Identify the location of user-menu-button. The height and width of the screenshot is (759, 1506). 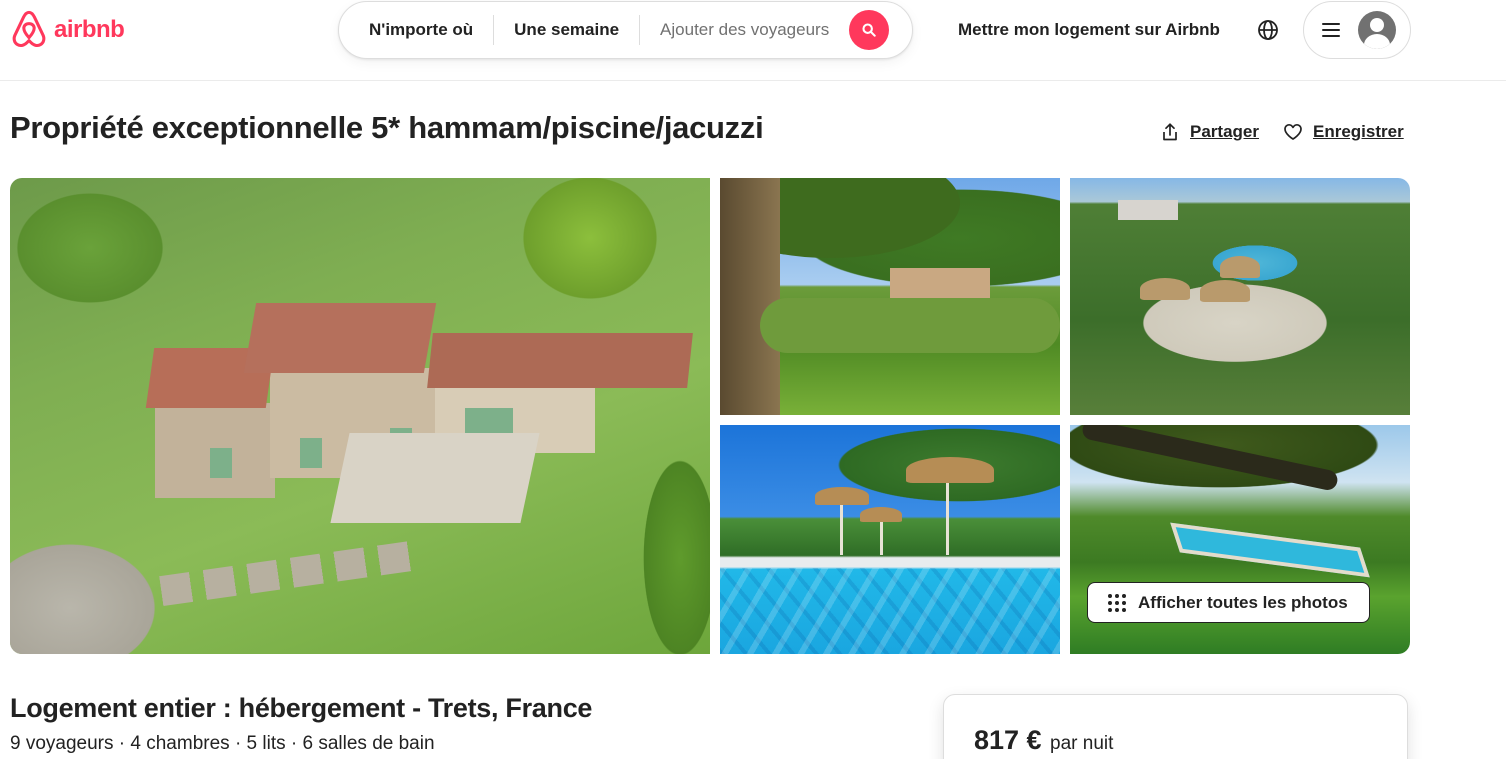
(1357, 30).